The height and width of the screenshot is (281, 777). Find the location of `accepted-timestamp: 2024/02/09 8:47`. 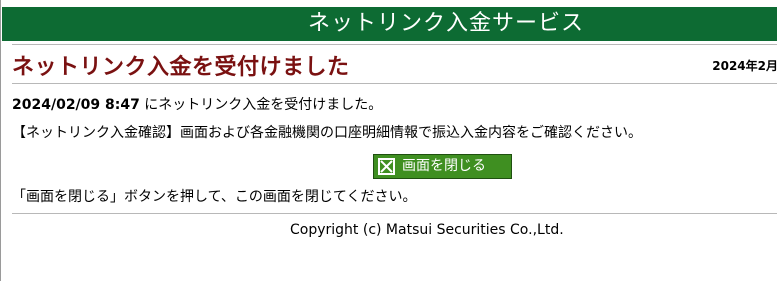

accepted-timestamp: 2024/02/09 8:47 is located at coordinates (76, 105).